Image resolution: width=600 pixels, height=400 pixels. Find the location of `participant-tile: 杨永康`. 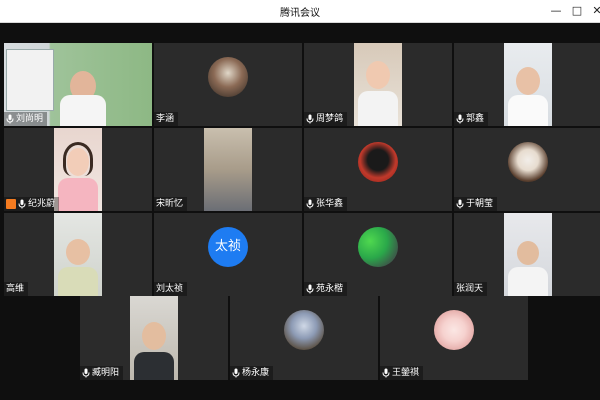

participant-tile: 杨永康 is located at coordinates (304, 338).